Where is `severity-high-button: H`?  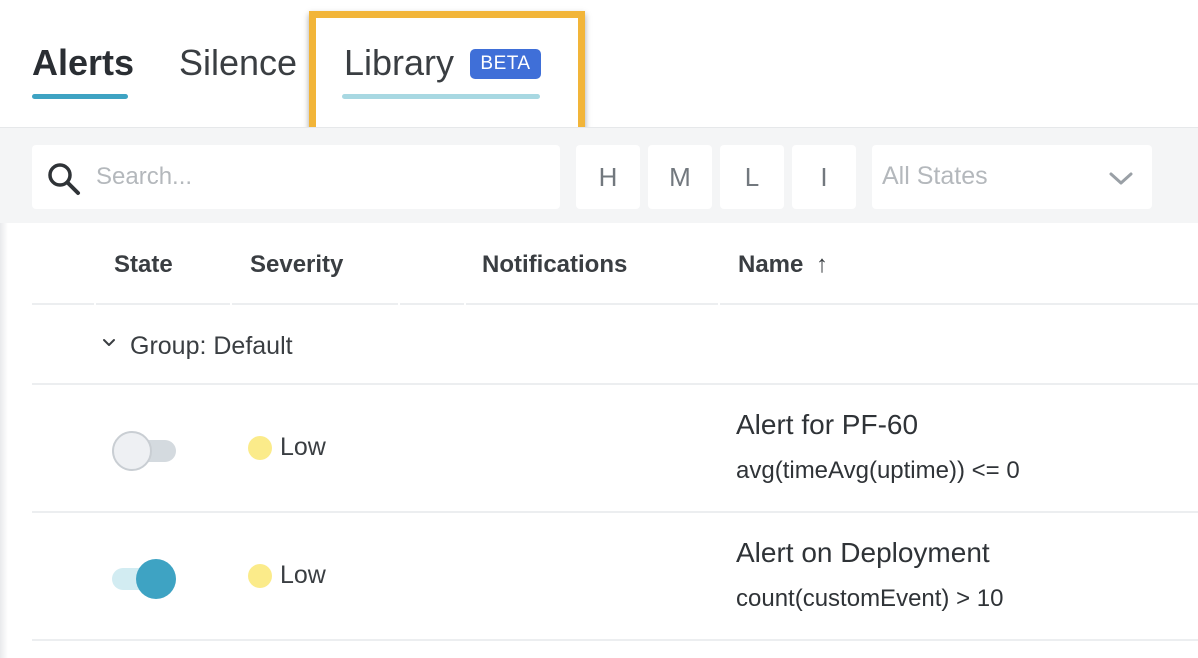
severity-high-button: H is located at coordinates (608, 177).